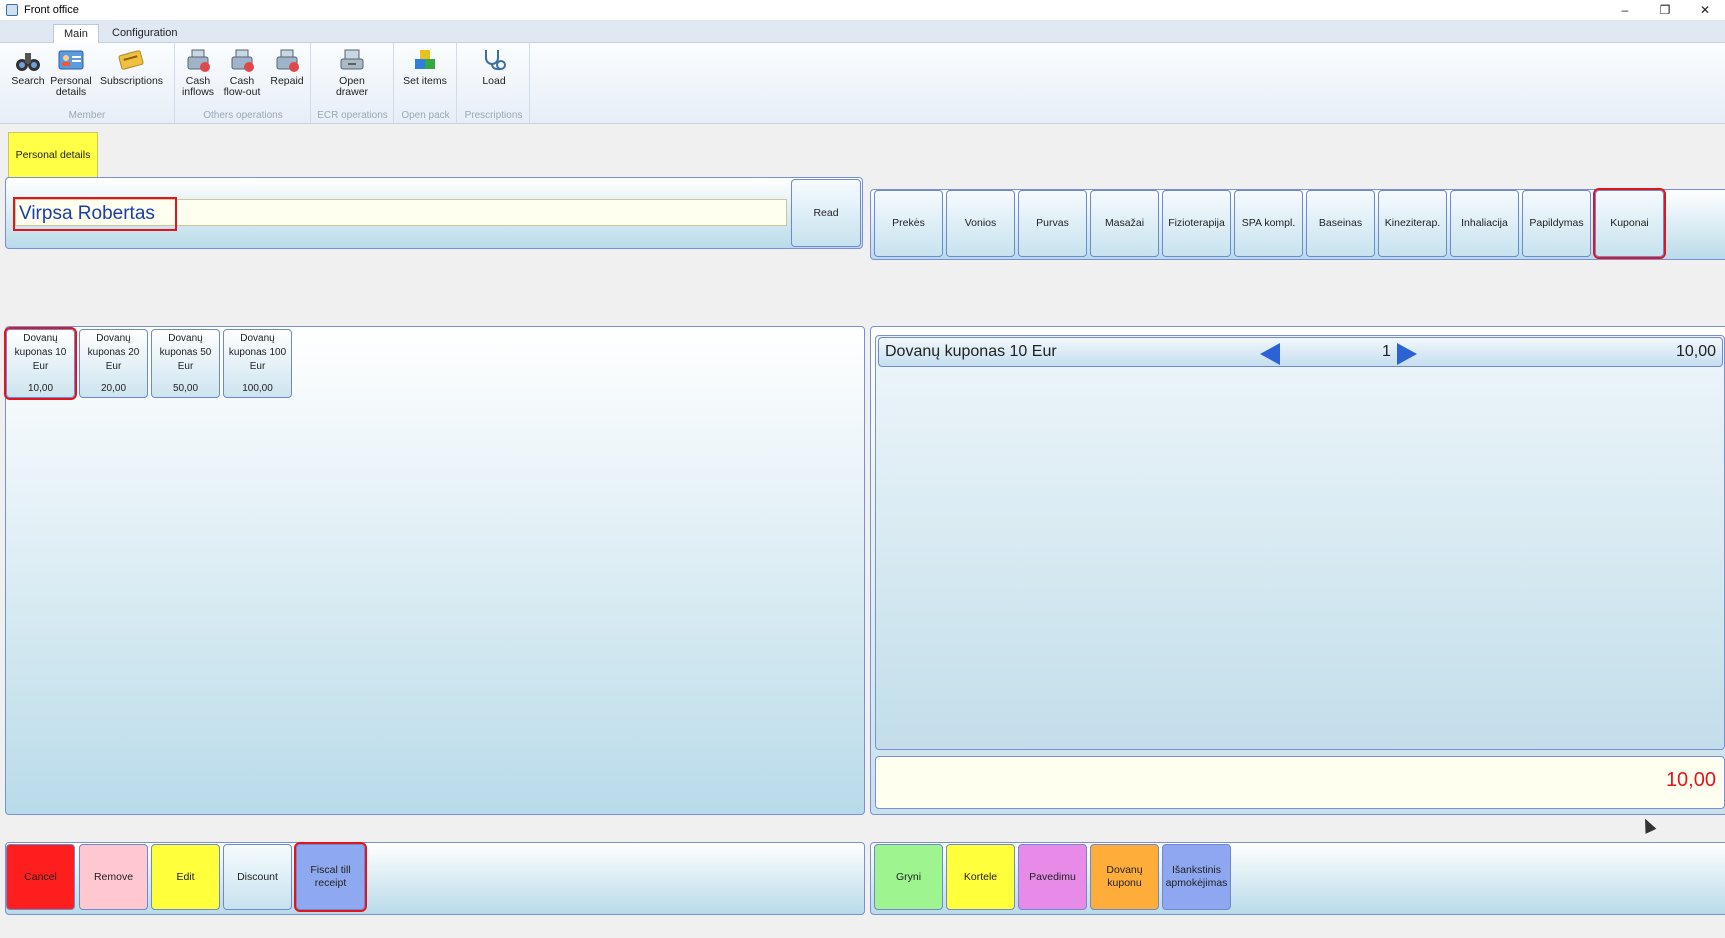 This screenshot has height=938, width=1725. I want to click on title-bar: Front office – ❐ ✕, so click(862, 10).